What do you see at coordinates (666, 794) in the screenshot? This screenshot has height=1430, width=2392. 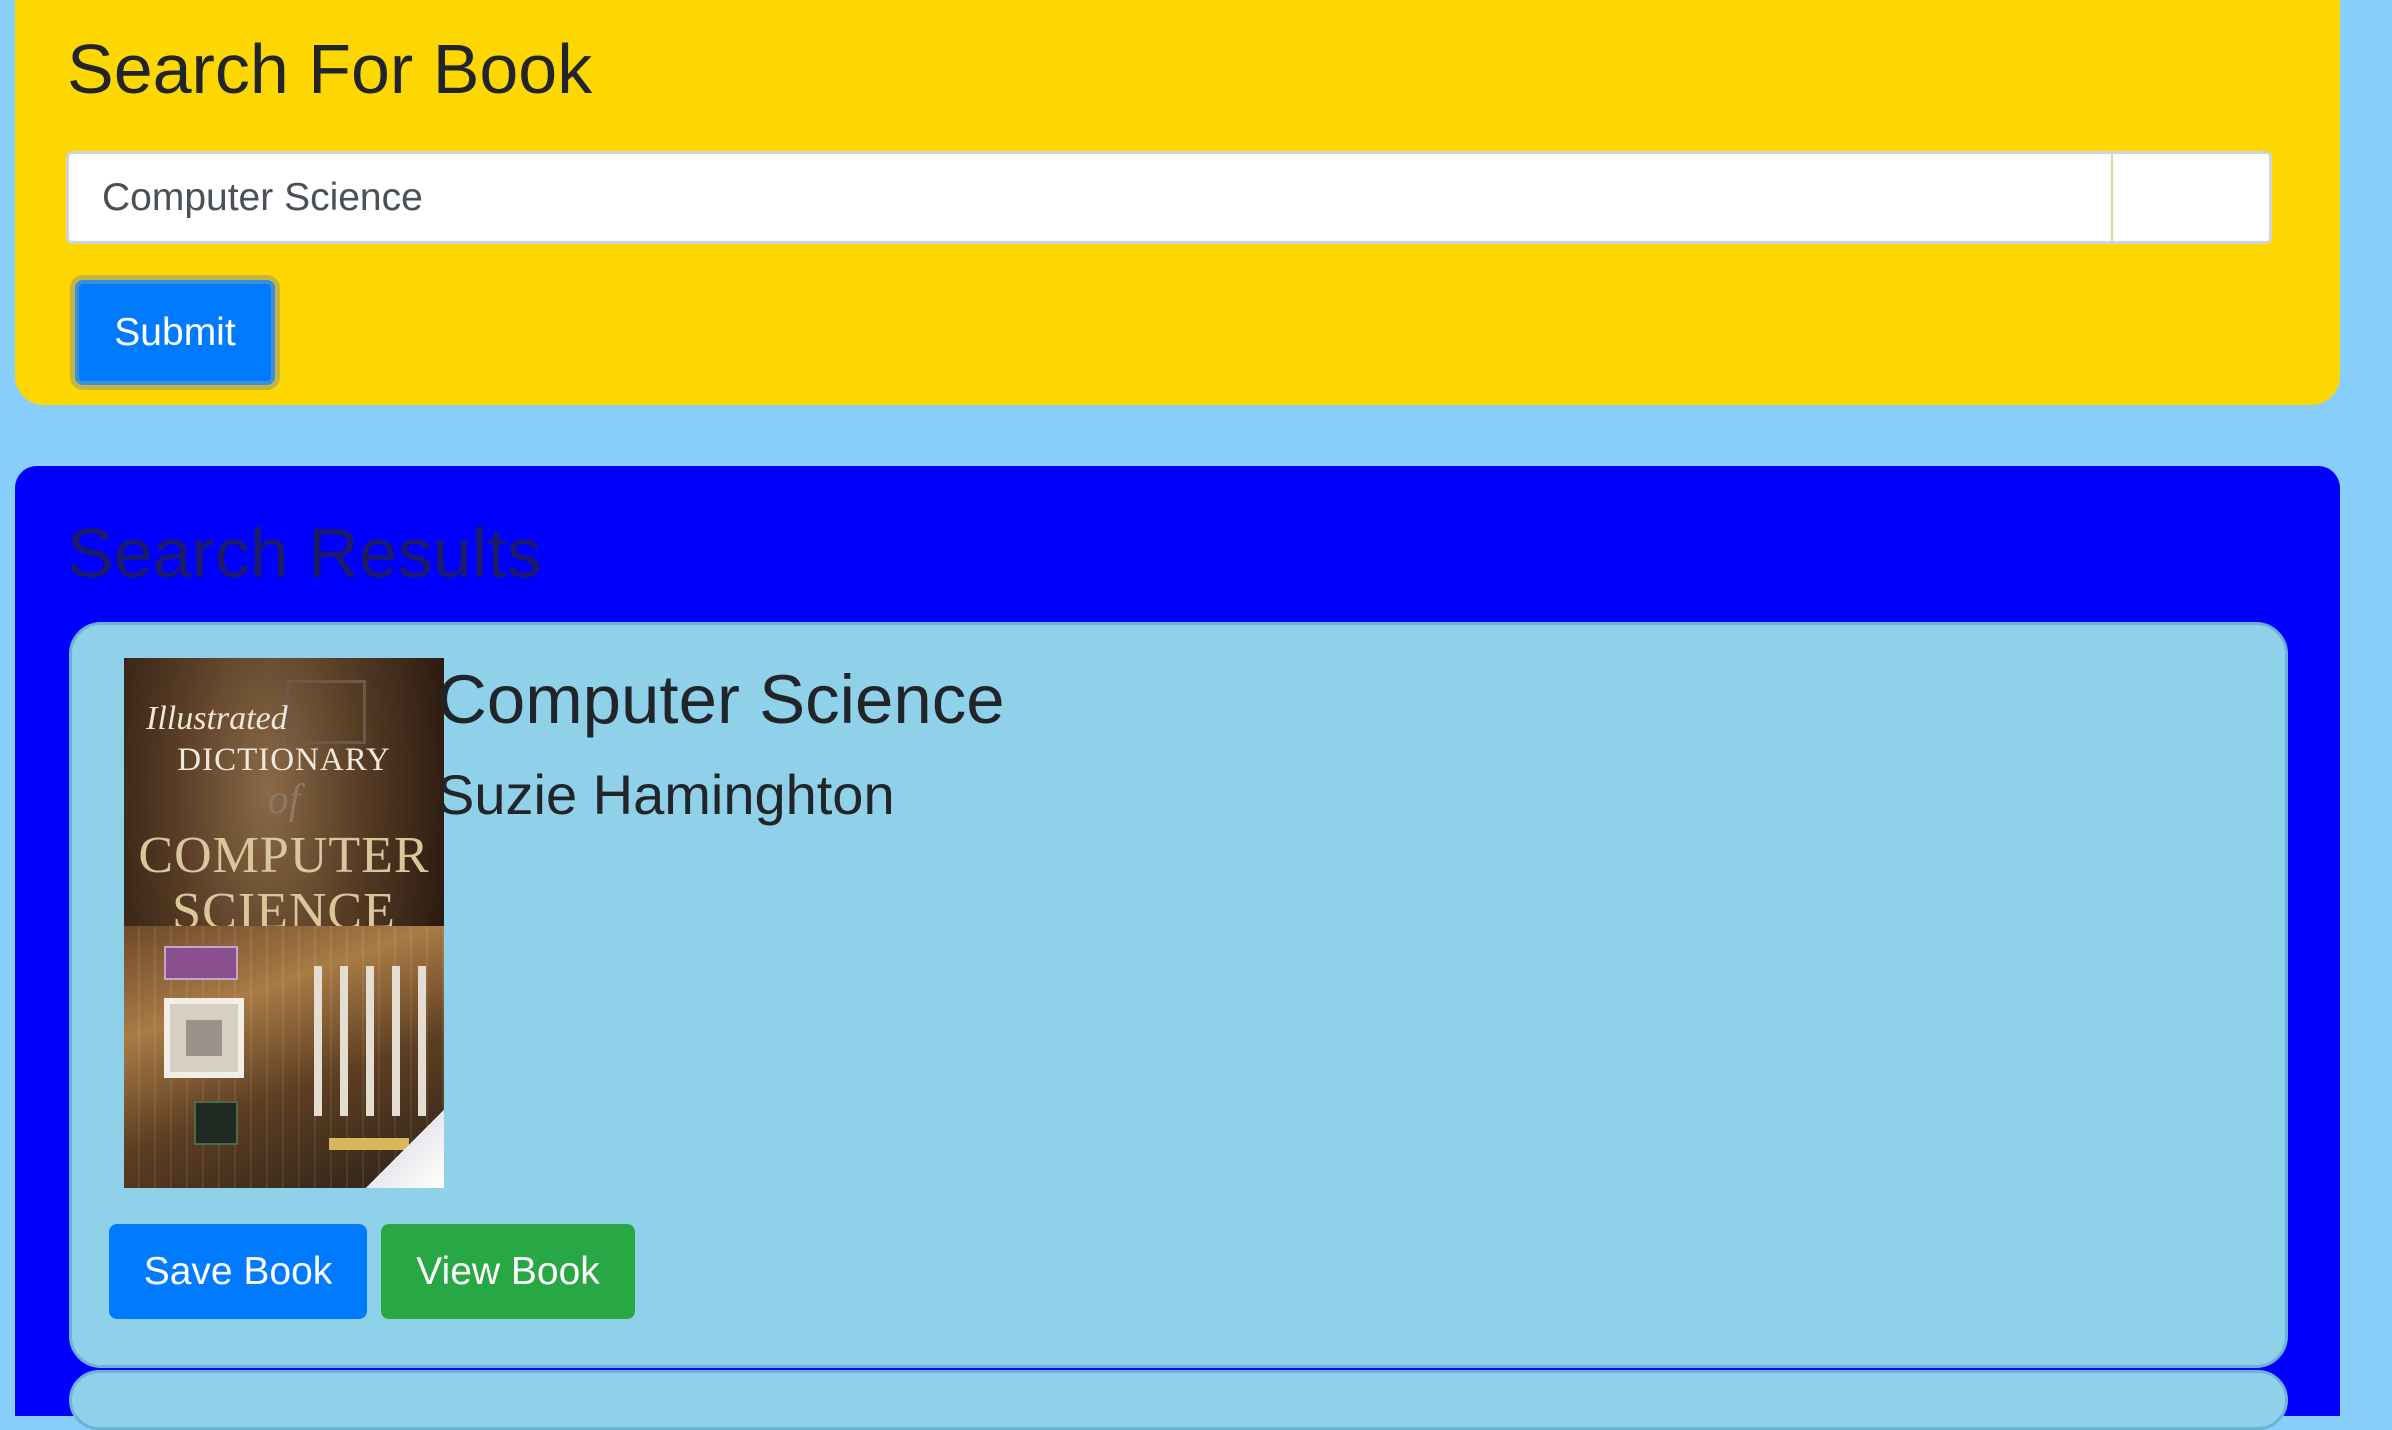 I see `book-author: Suzie Haminghton` at bounding box center [666, 794].